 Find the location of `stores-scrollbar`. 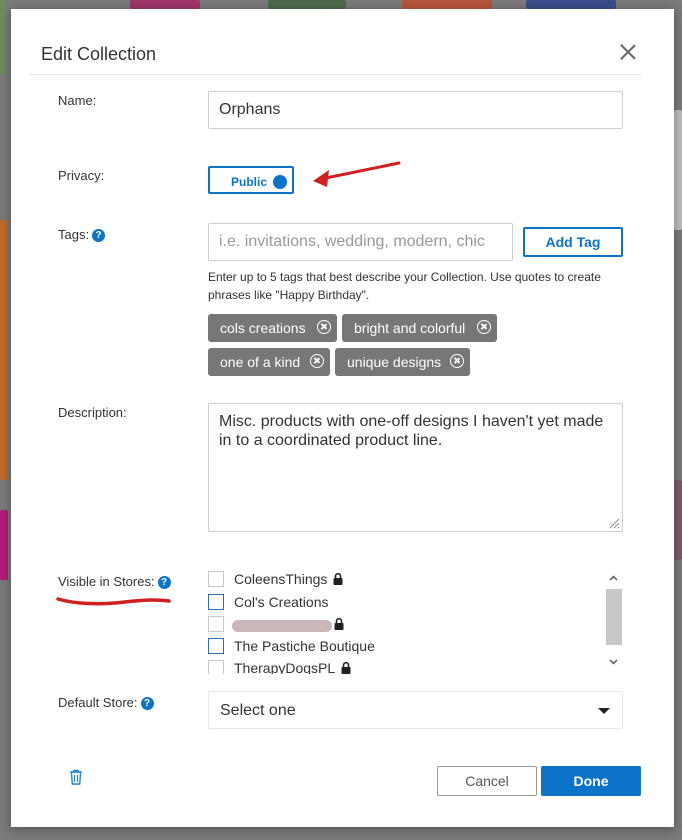

stores-scrollbar is located at coordinates (613, 621).